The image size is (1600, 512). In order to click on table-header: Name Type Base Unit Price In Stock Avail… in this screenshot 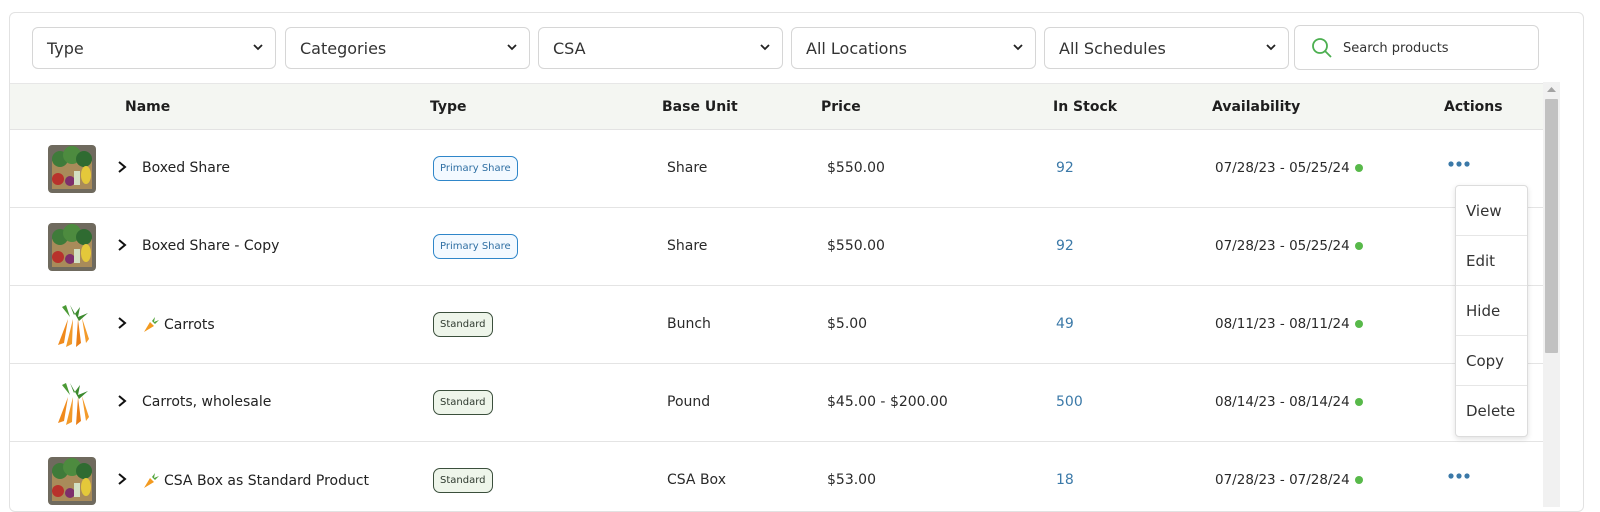, I will do `click(777, 106)`.